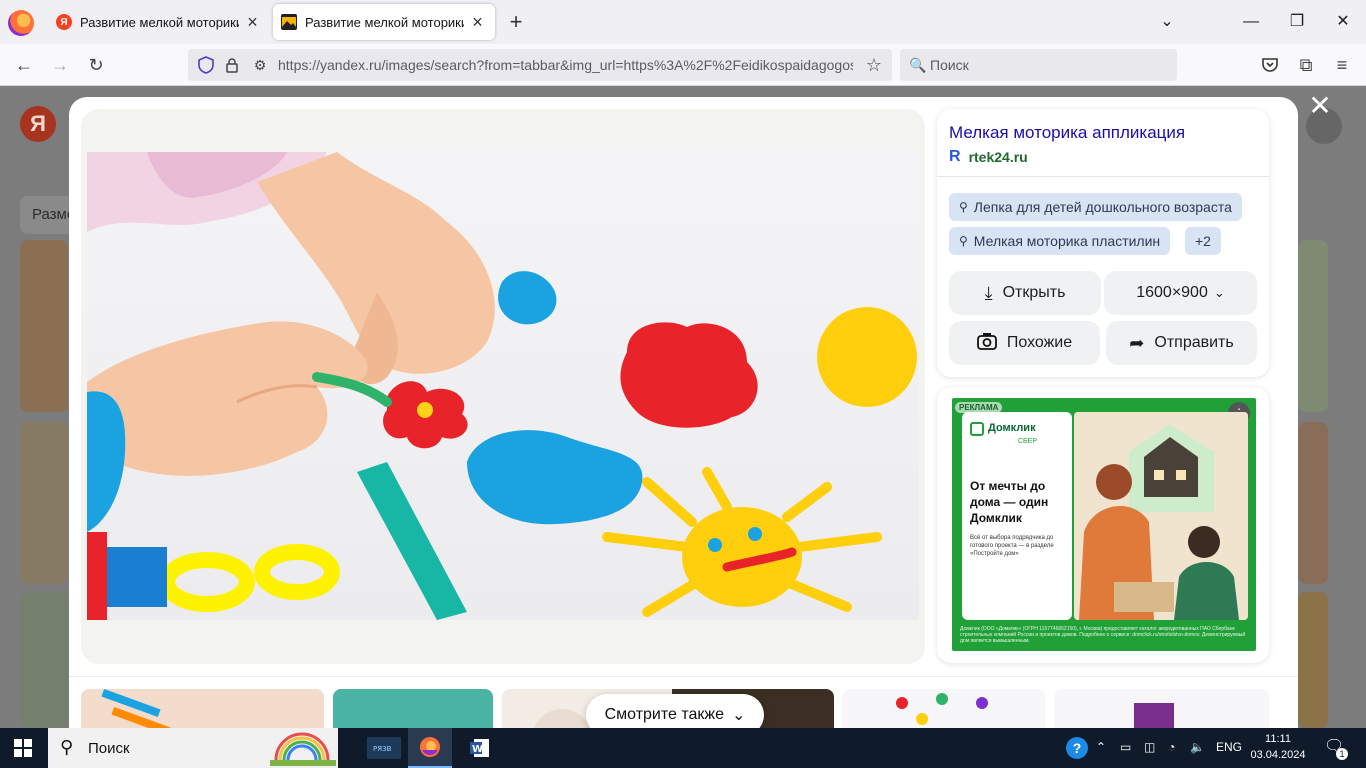  I want to click on similar-label: Похожие, so click(1039, 342).